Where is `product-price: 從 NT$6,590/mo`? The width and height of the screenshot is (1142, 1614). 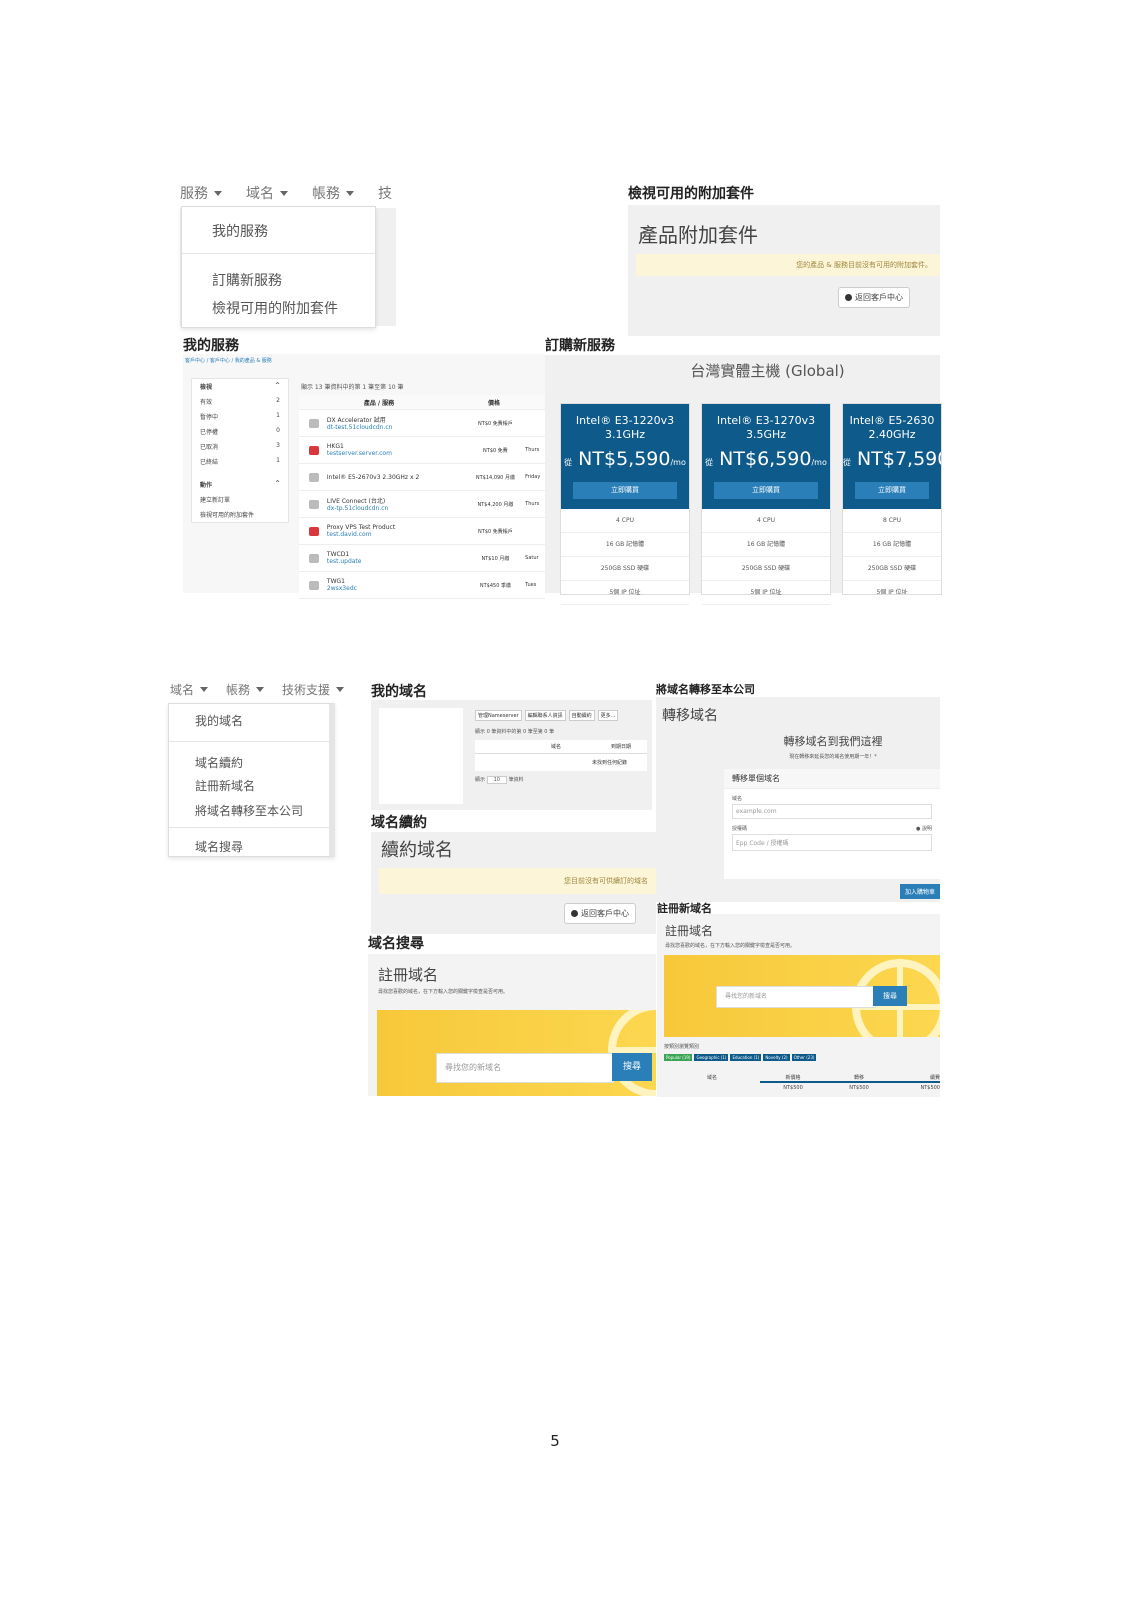
product-price: 從 NT$6,590/mo is located at coordinates (766, 459).